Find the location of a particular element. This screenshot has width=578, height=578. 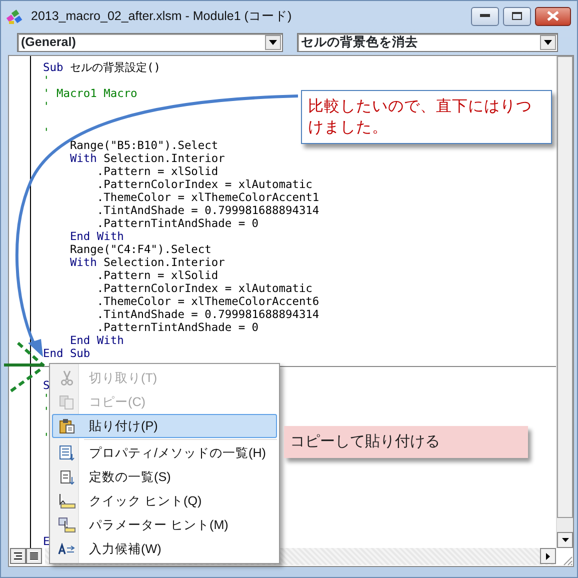

menu-item: 定数の一覧(S) is located at coordinates (164, 477).